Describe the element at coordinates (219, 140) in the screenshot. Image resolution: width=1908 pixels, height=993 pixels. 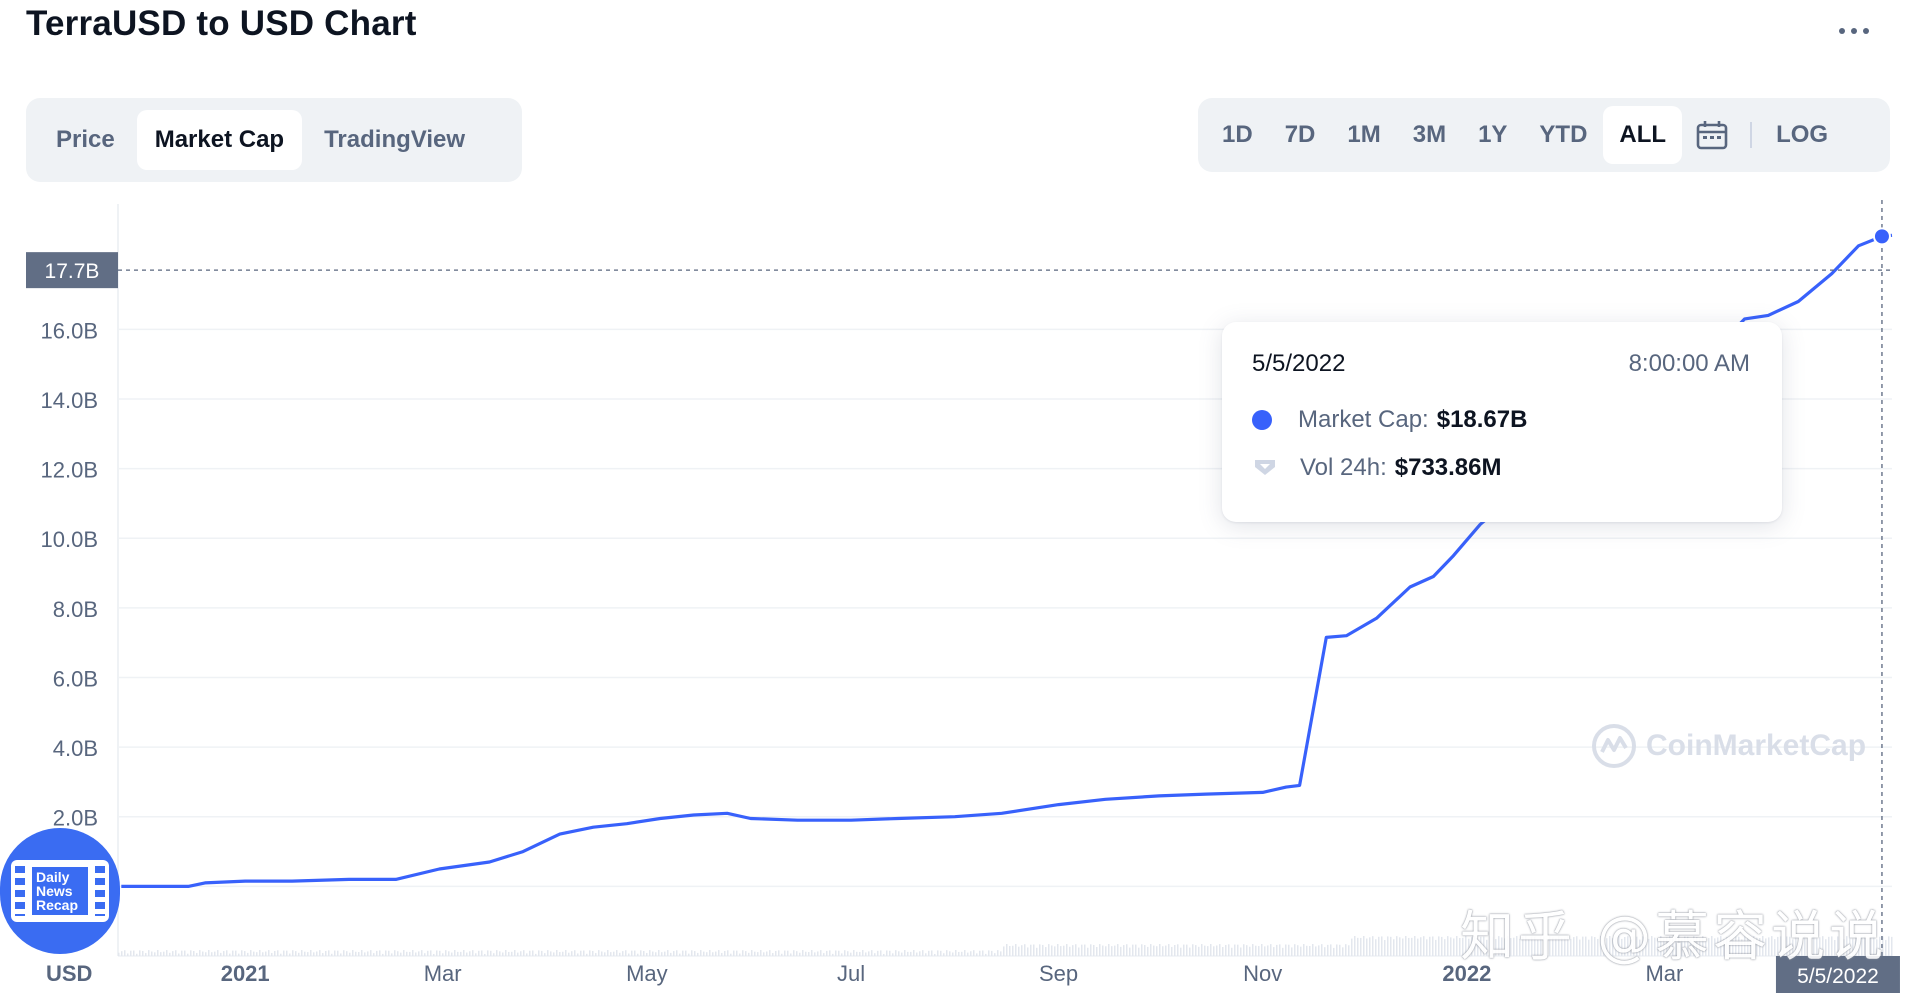
I see `tab-market-cap: Market Cap` at that location.